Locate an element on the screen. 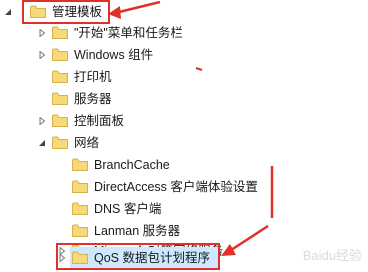  tree-node-label: BranchCache is located at coordinates (132, 165).